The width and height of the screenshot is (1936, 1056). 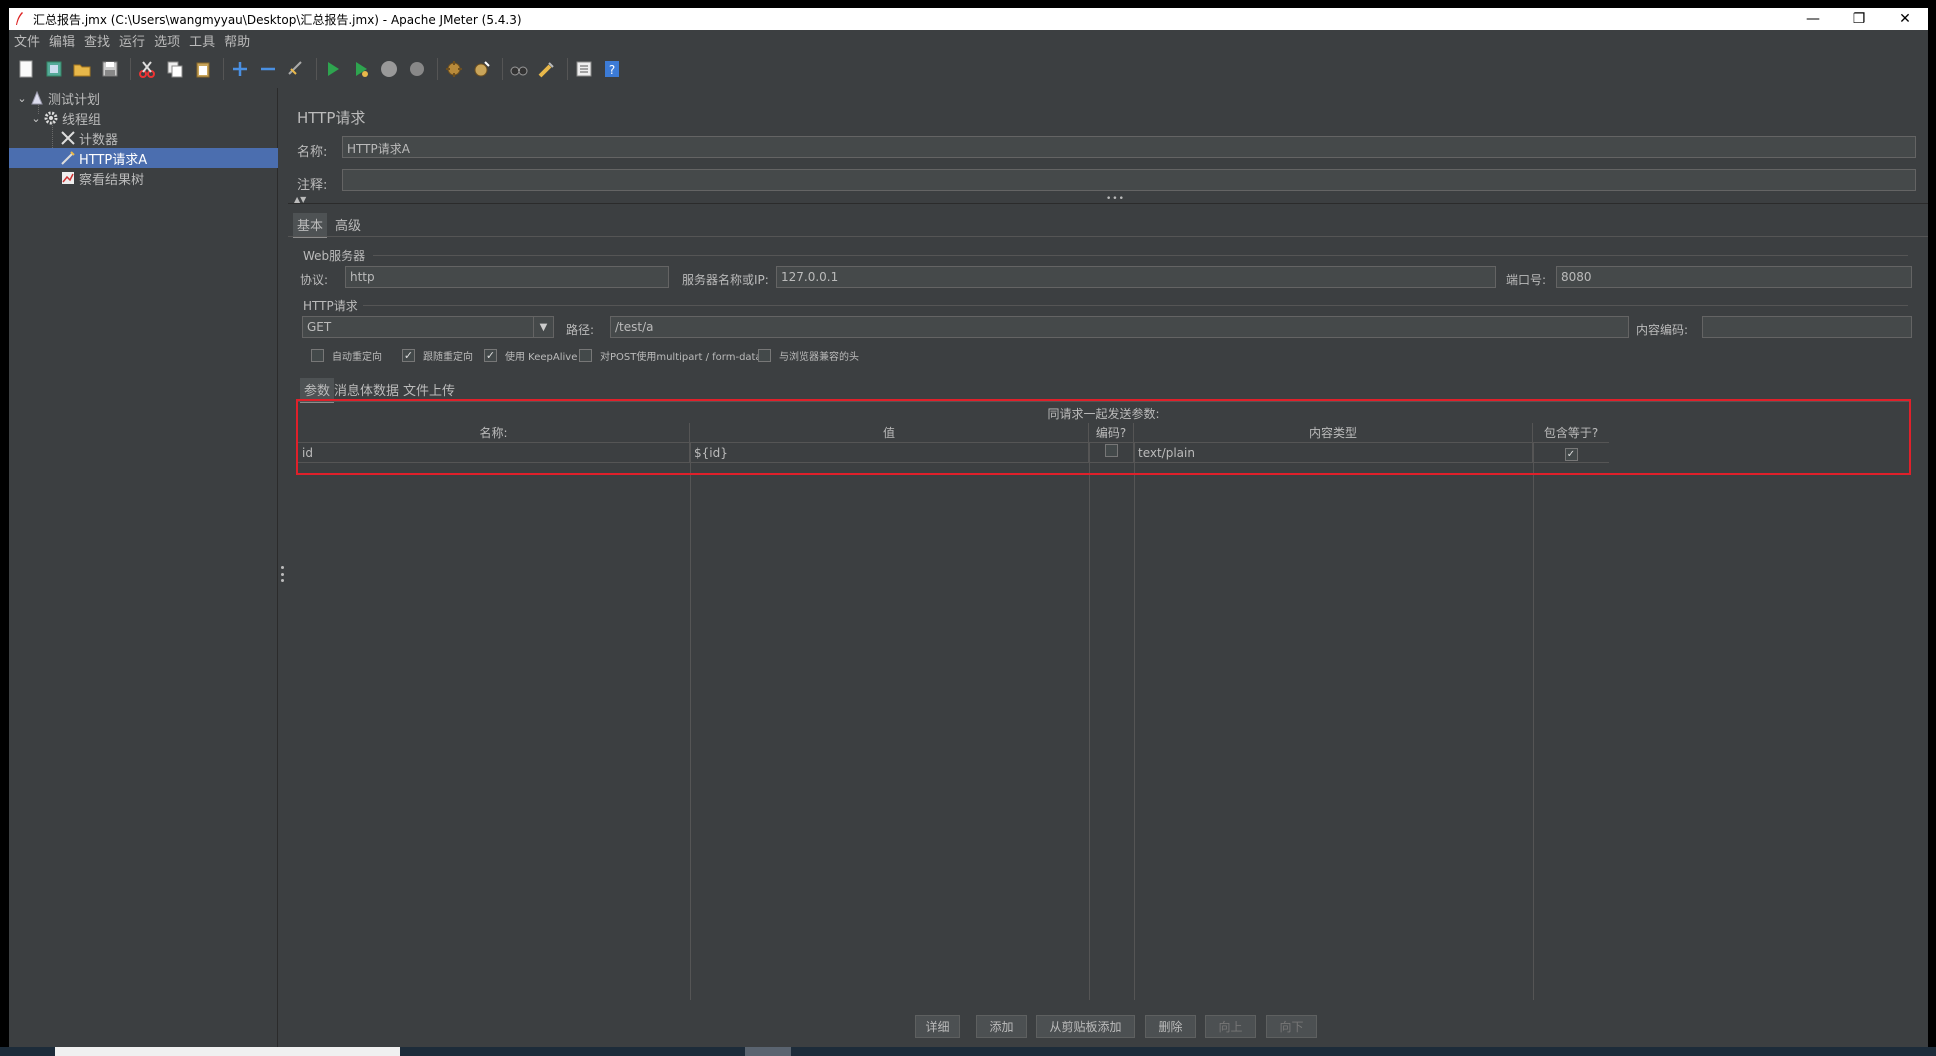 What do you see at coordinates (348, 224) in the screenshot?
I see `tab-advanced: 高级` at bounding box center [348, 224].